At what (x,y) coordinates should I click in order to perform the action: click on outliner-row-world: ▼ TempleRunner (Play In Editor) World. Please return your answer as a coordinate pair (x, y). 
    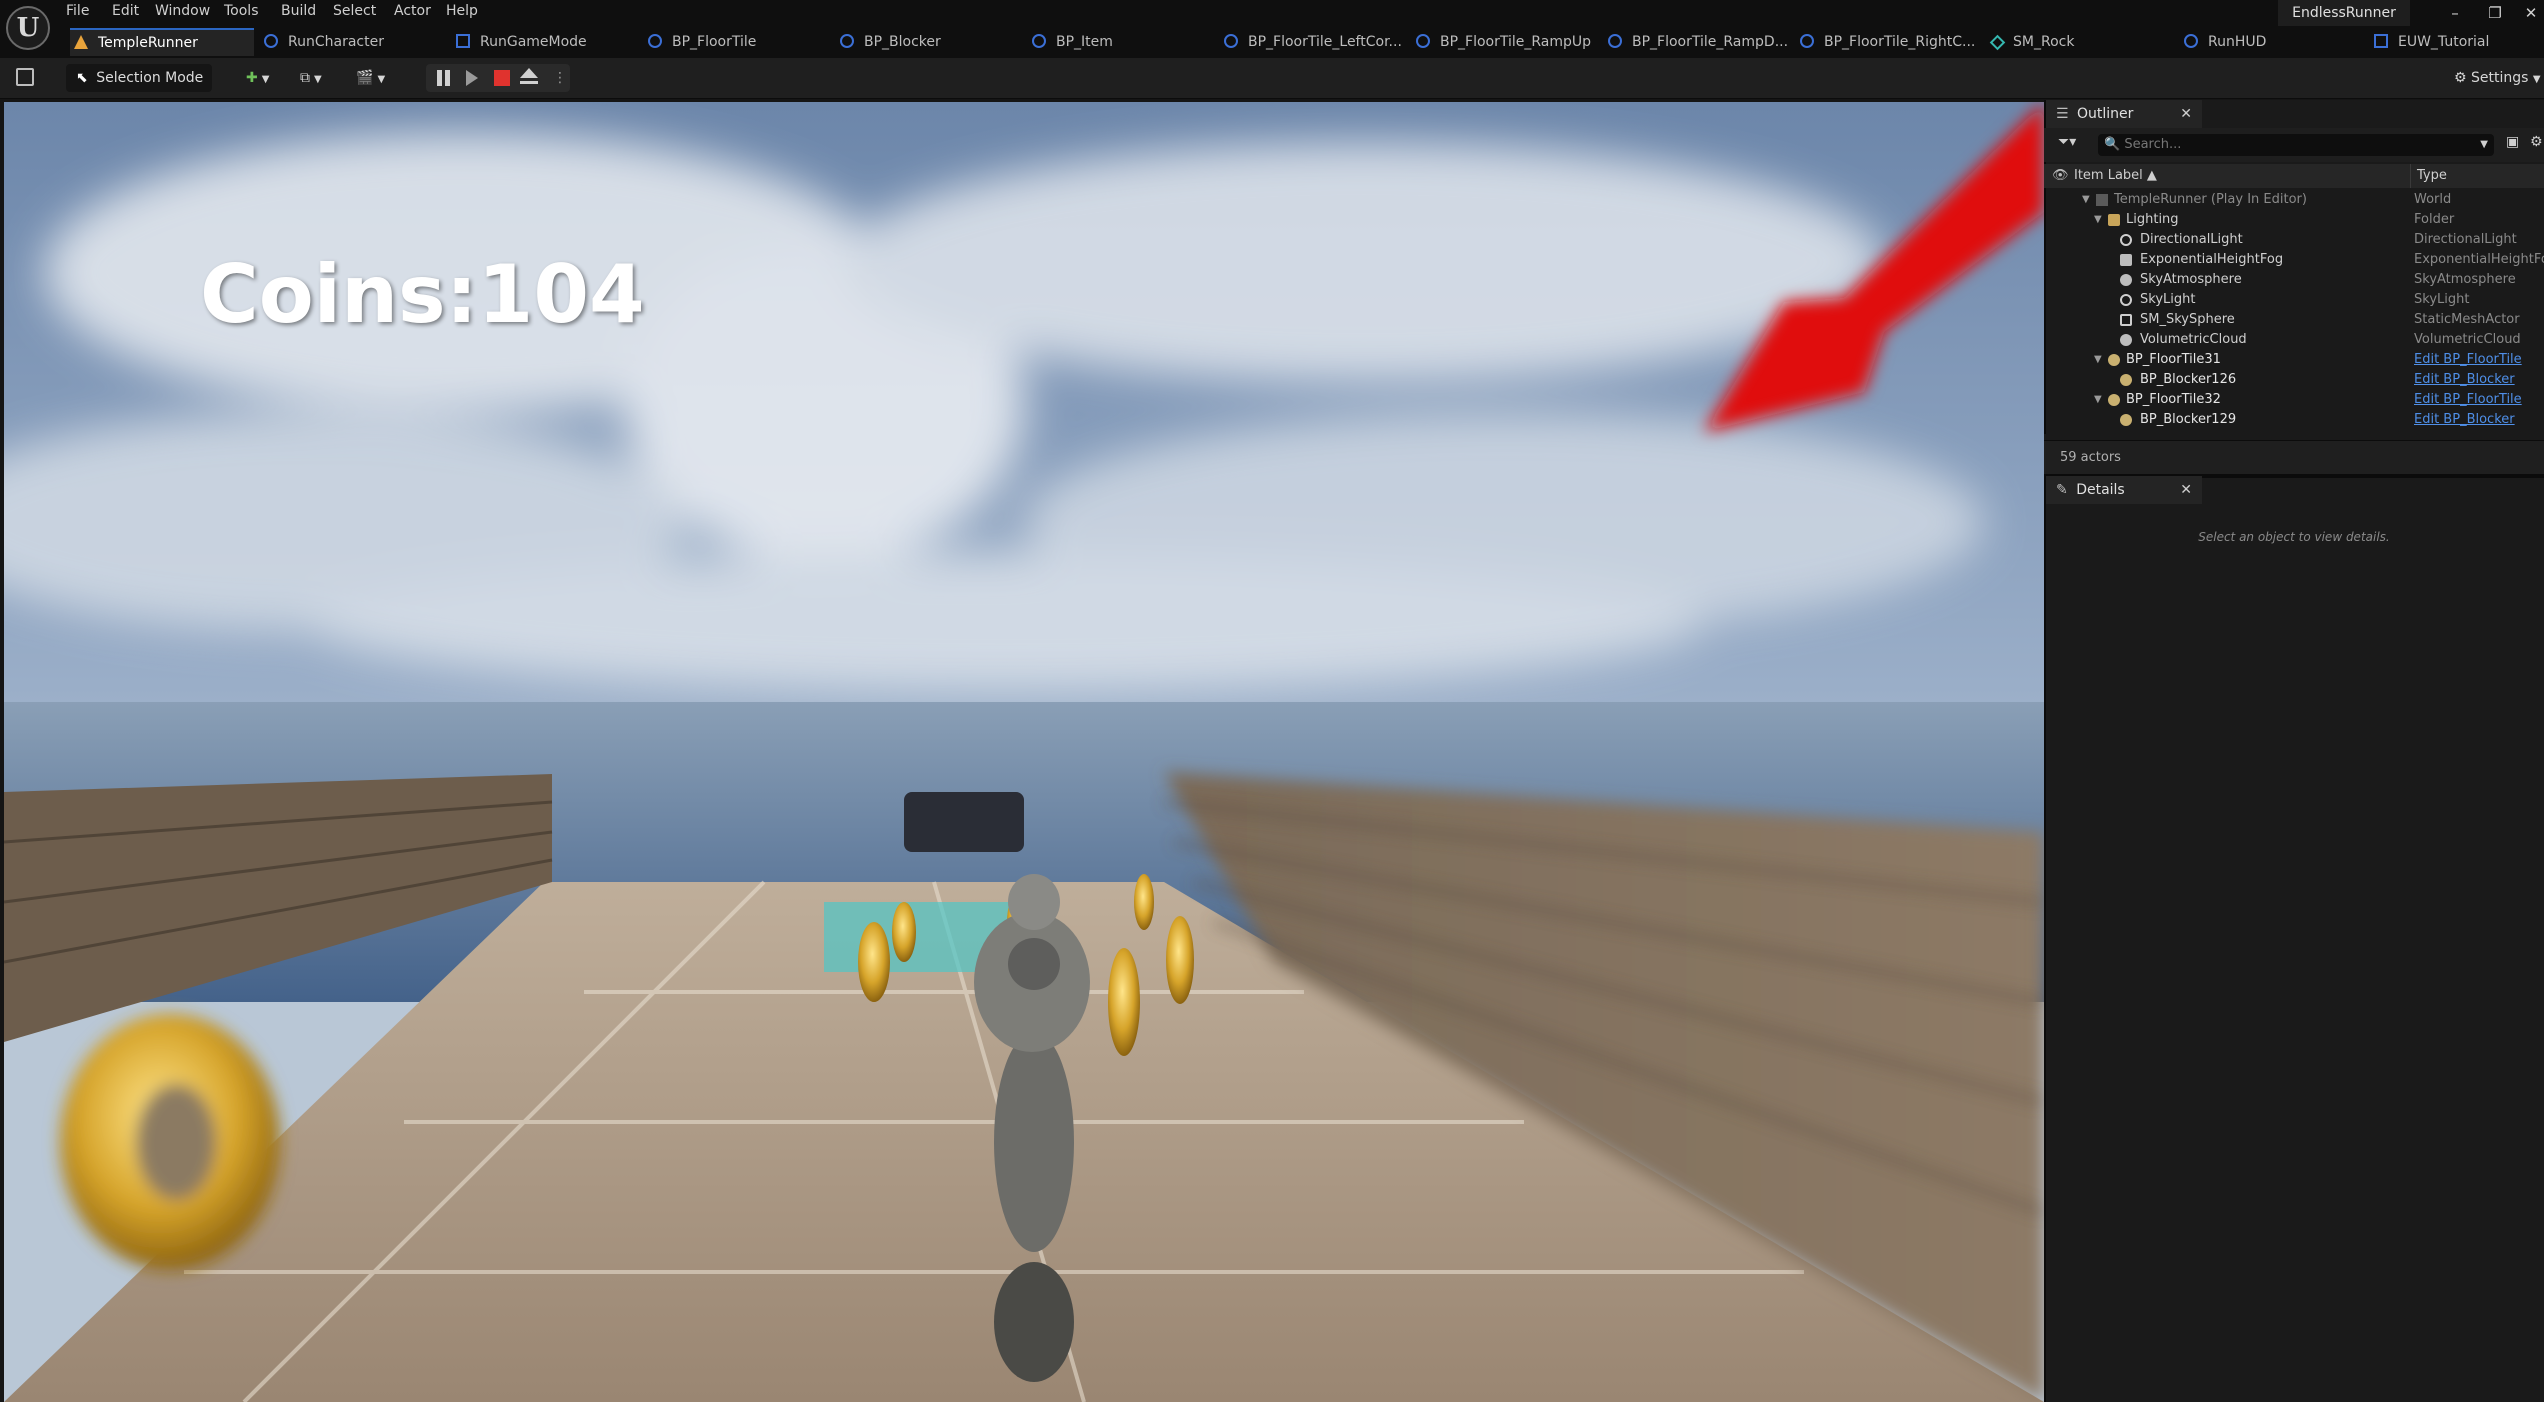
    Looking at the image, I should click on (2294, 200).